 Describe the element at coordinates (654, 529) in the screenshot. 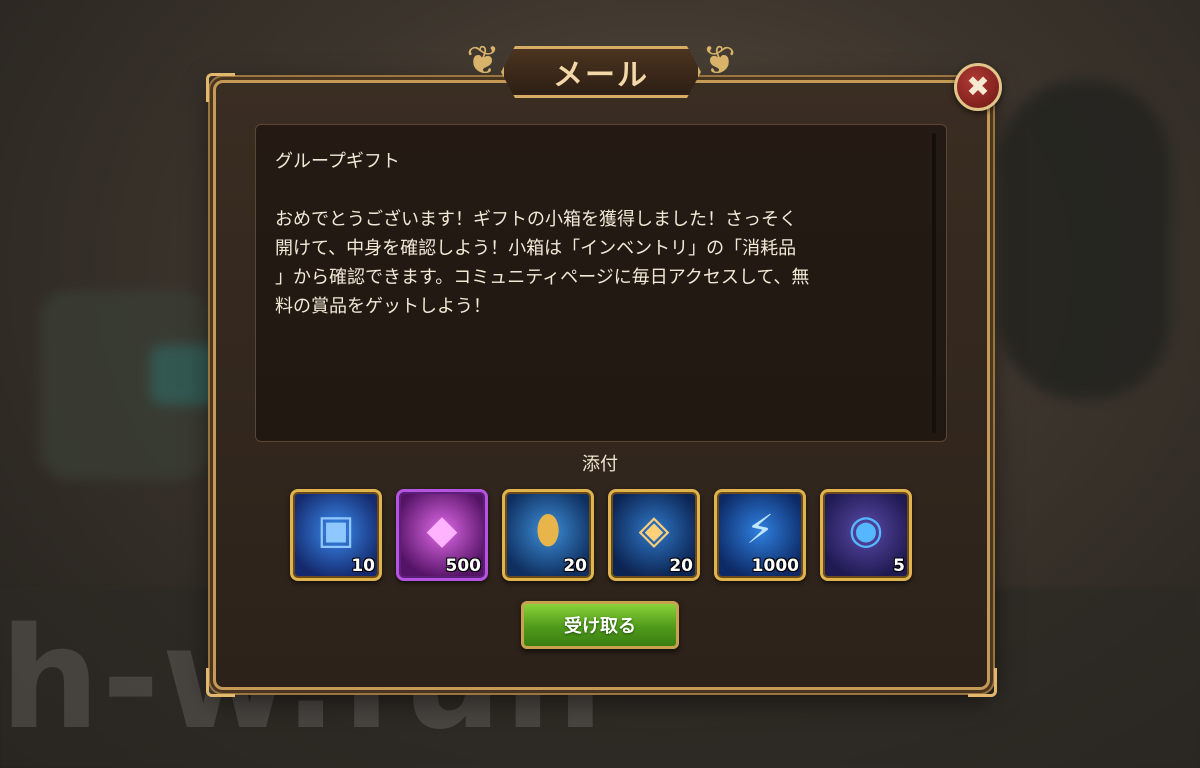

I see `crystal-eye-icon: ◈` at that location.